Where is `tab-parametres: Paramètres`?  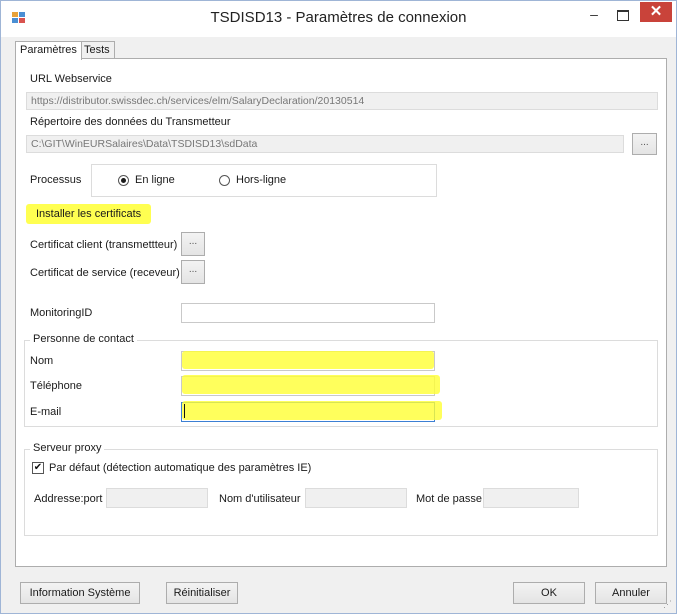
tab-parametres: Paramètres is located at coordinates (48, 50).